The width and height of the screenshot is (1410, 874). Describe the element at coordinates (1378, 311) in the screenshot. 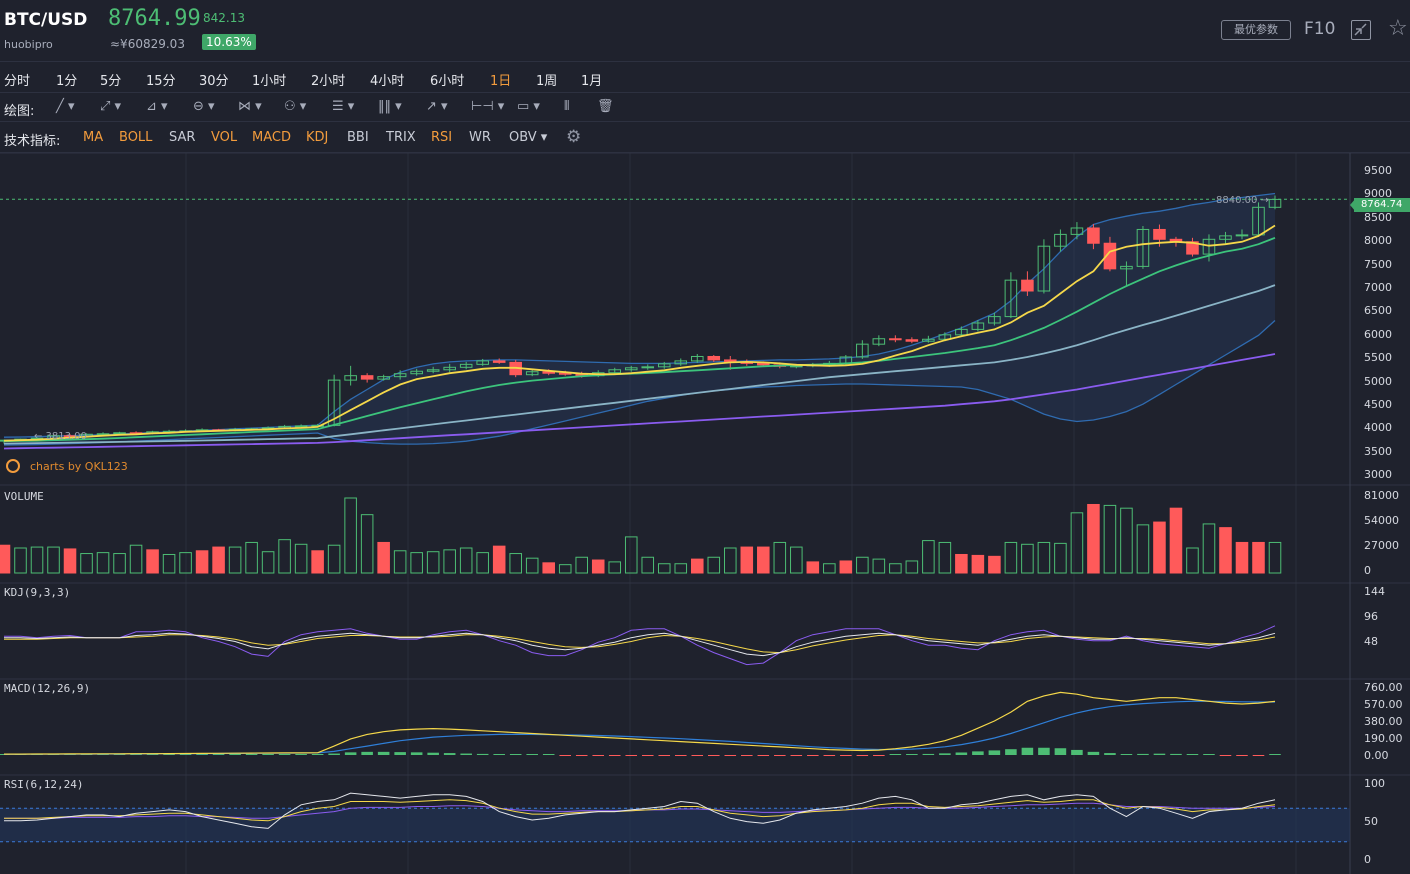

I see `axis-tick-label: 6500` at that location.